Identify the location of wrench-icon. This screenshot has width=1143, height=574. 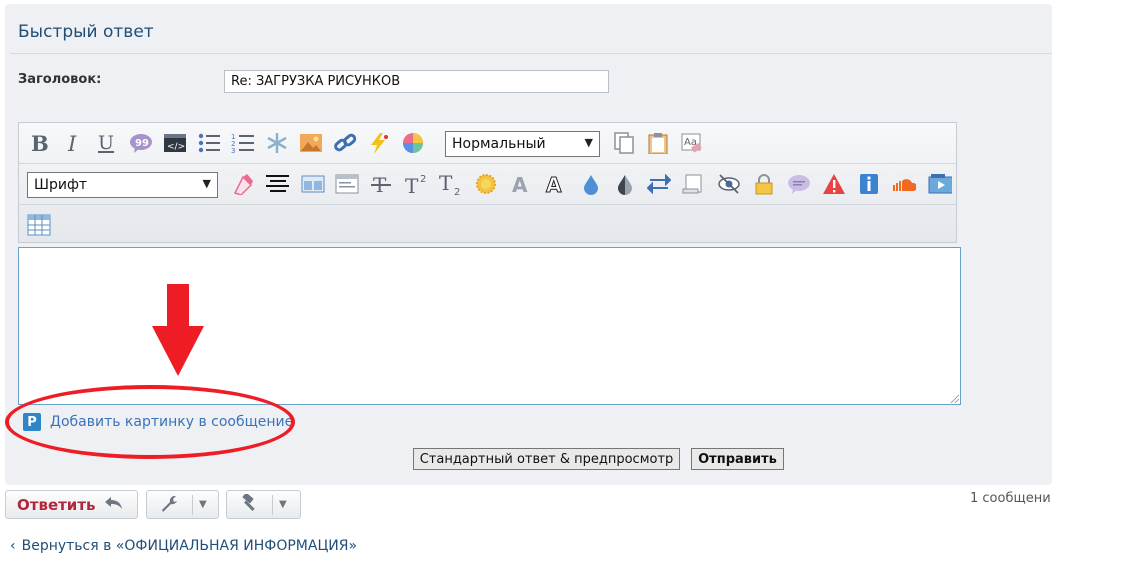
(169, 505).